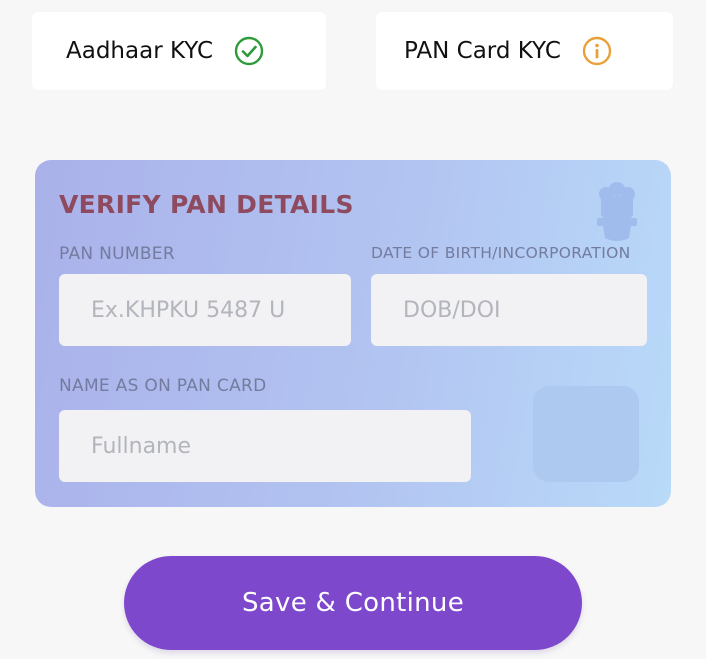 The width and height of the screenshot is (706, 659). What do you see at coordinates (117, 254) in the screenshot?
I see `pan-number-label: PAN NUMBER` at bounding box center [117, 254].